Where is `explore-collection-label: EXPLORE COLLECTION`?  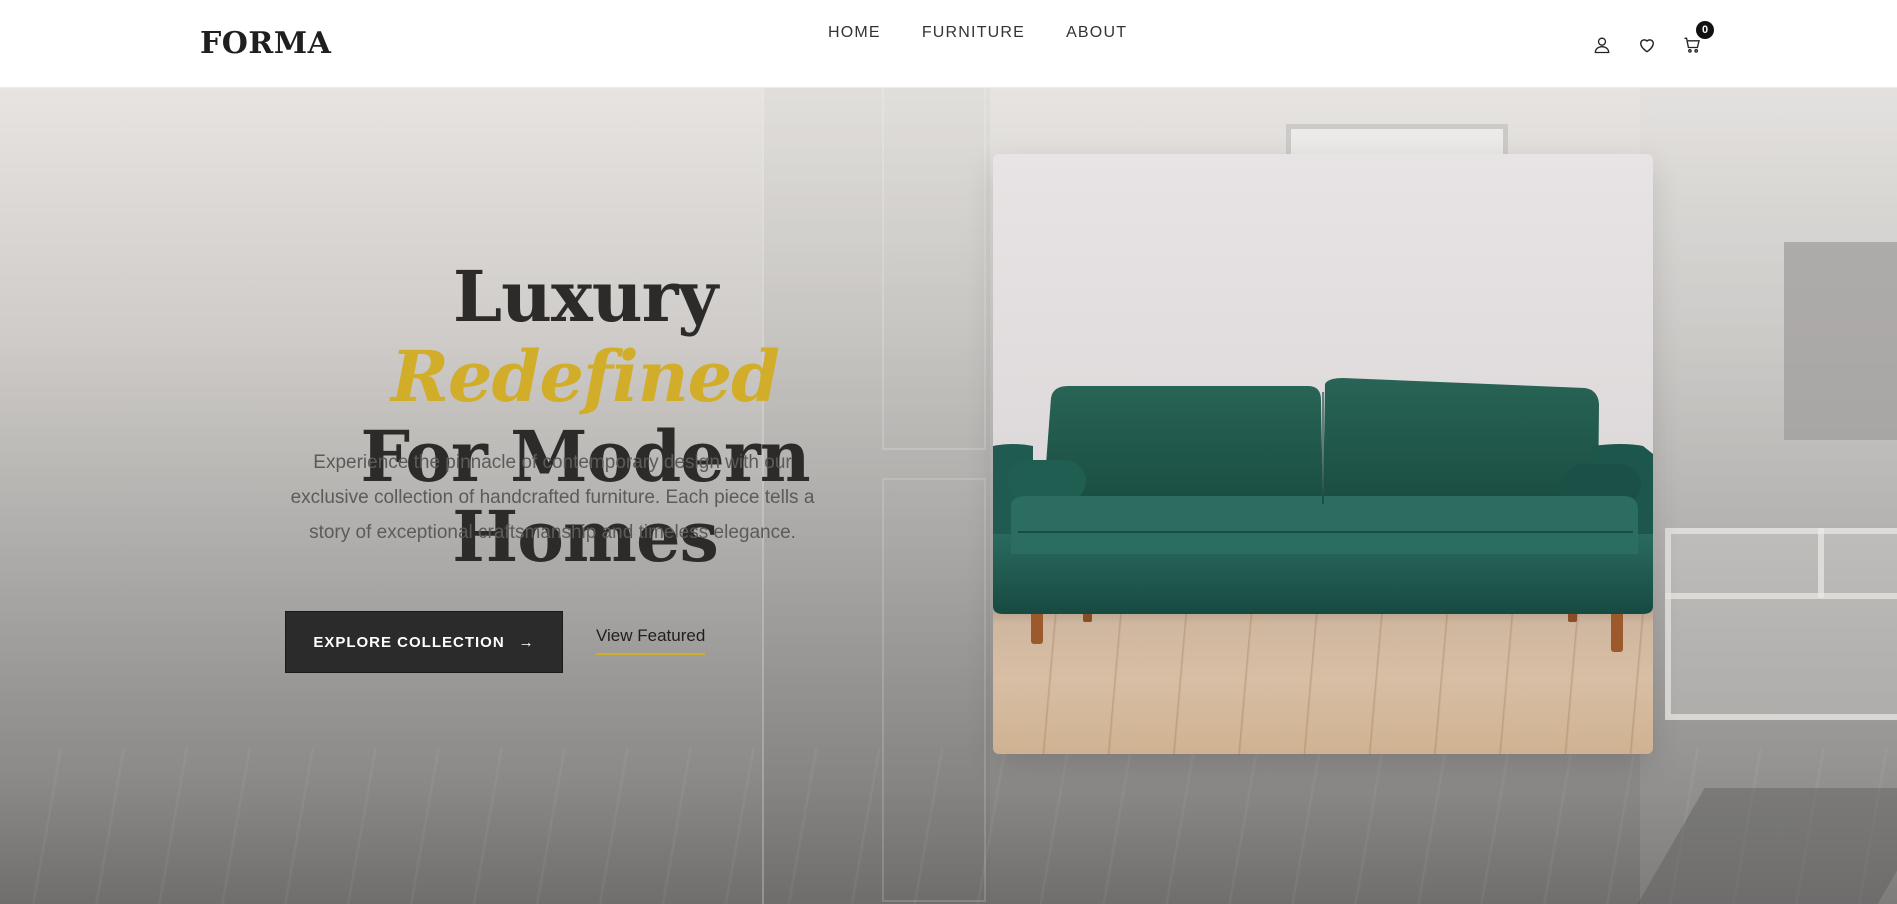
explore-collection-label: EXPLORE COLLECTION is located at coordinates (409, 642).